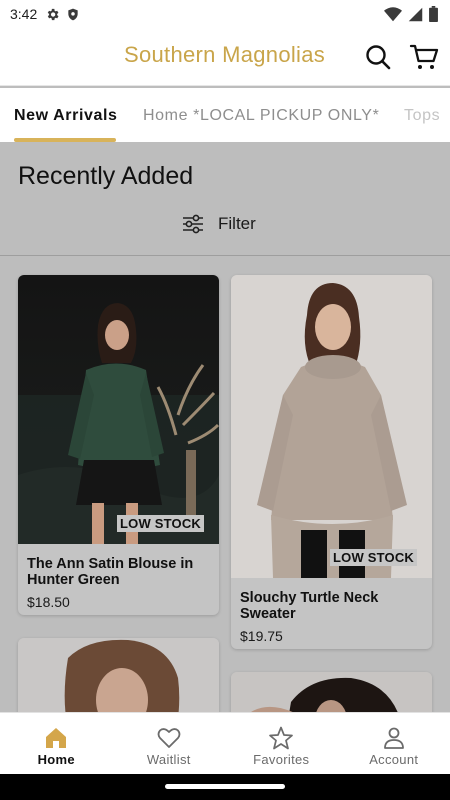 The width and height of the screenshot is (450, 800). What do you see at coordinates (394, 759) in the screenshot?
I see `nav-account-label: Account` at bounding box center [394, 759].